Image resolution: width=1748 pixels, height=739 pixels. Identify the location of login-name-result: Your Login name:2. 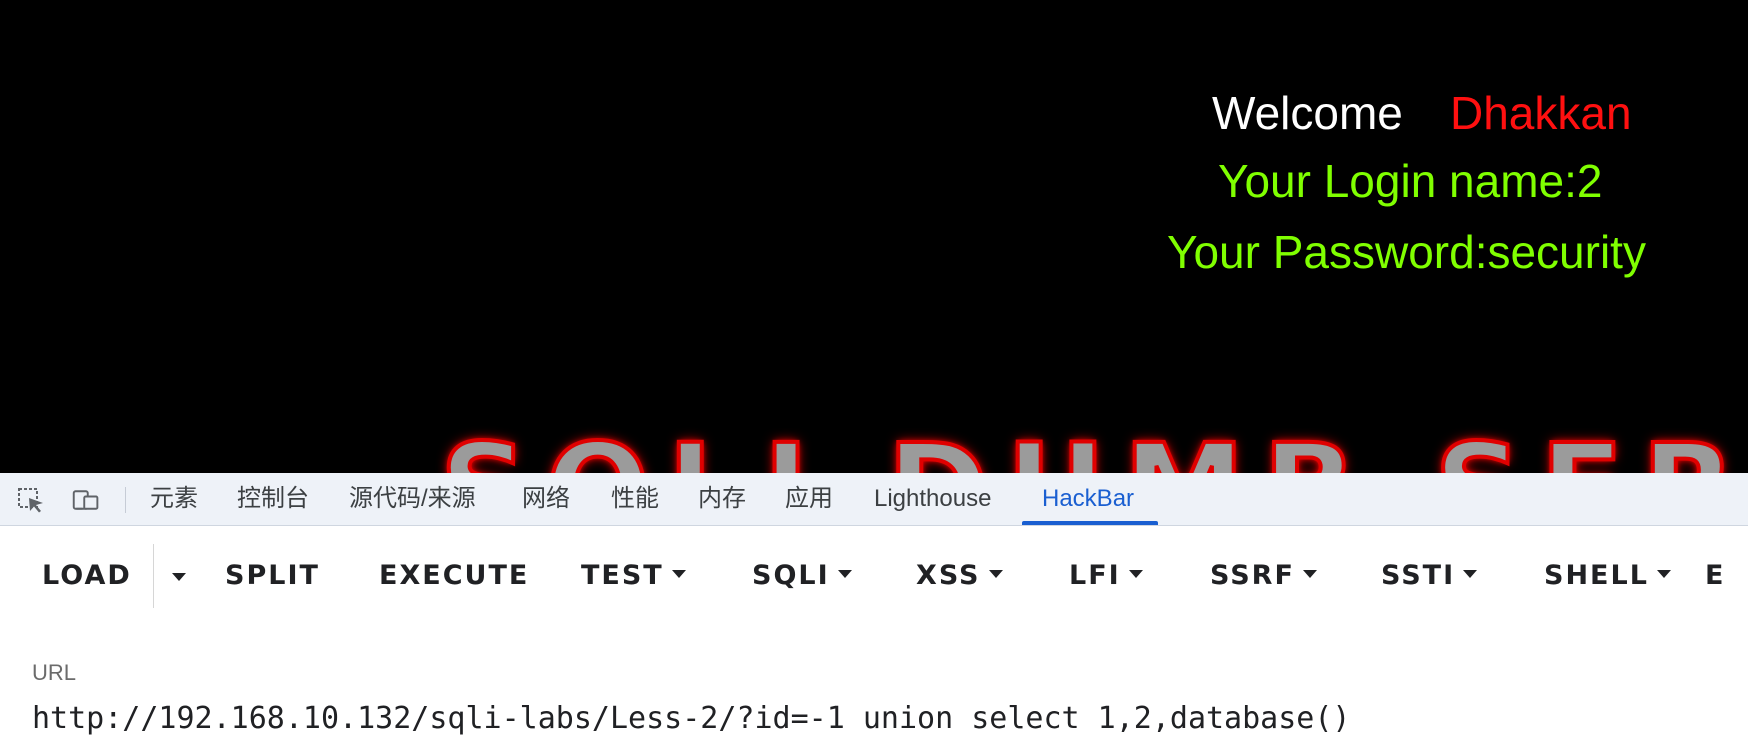
(1410, 181).